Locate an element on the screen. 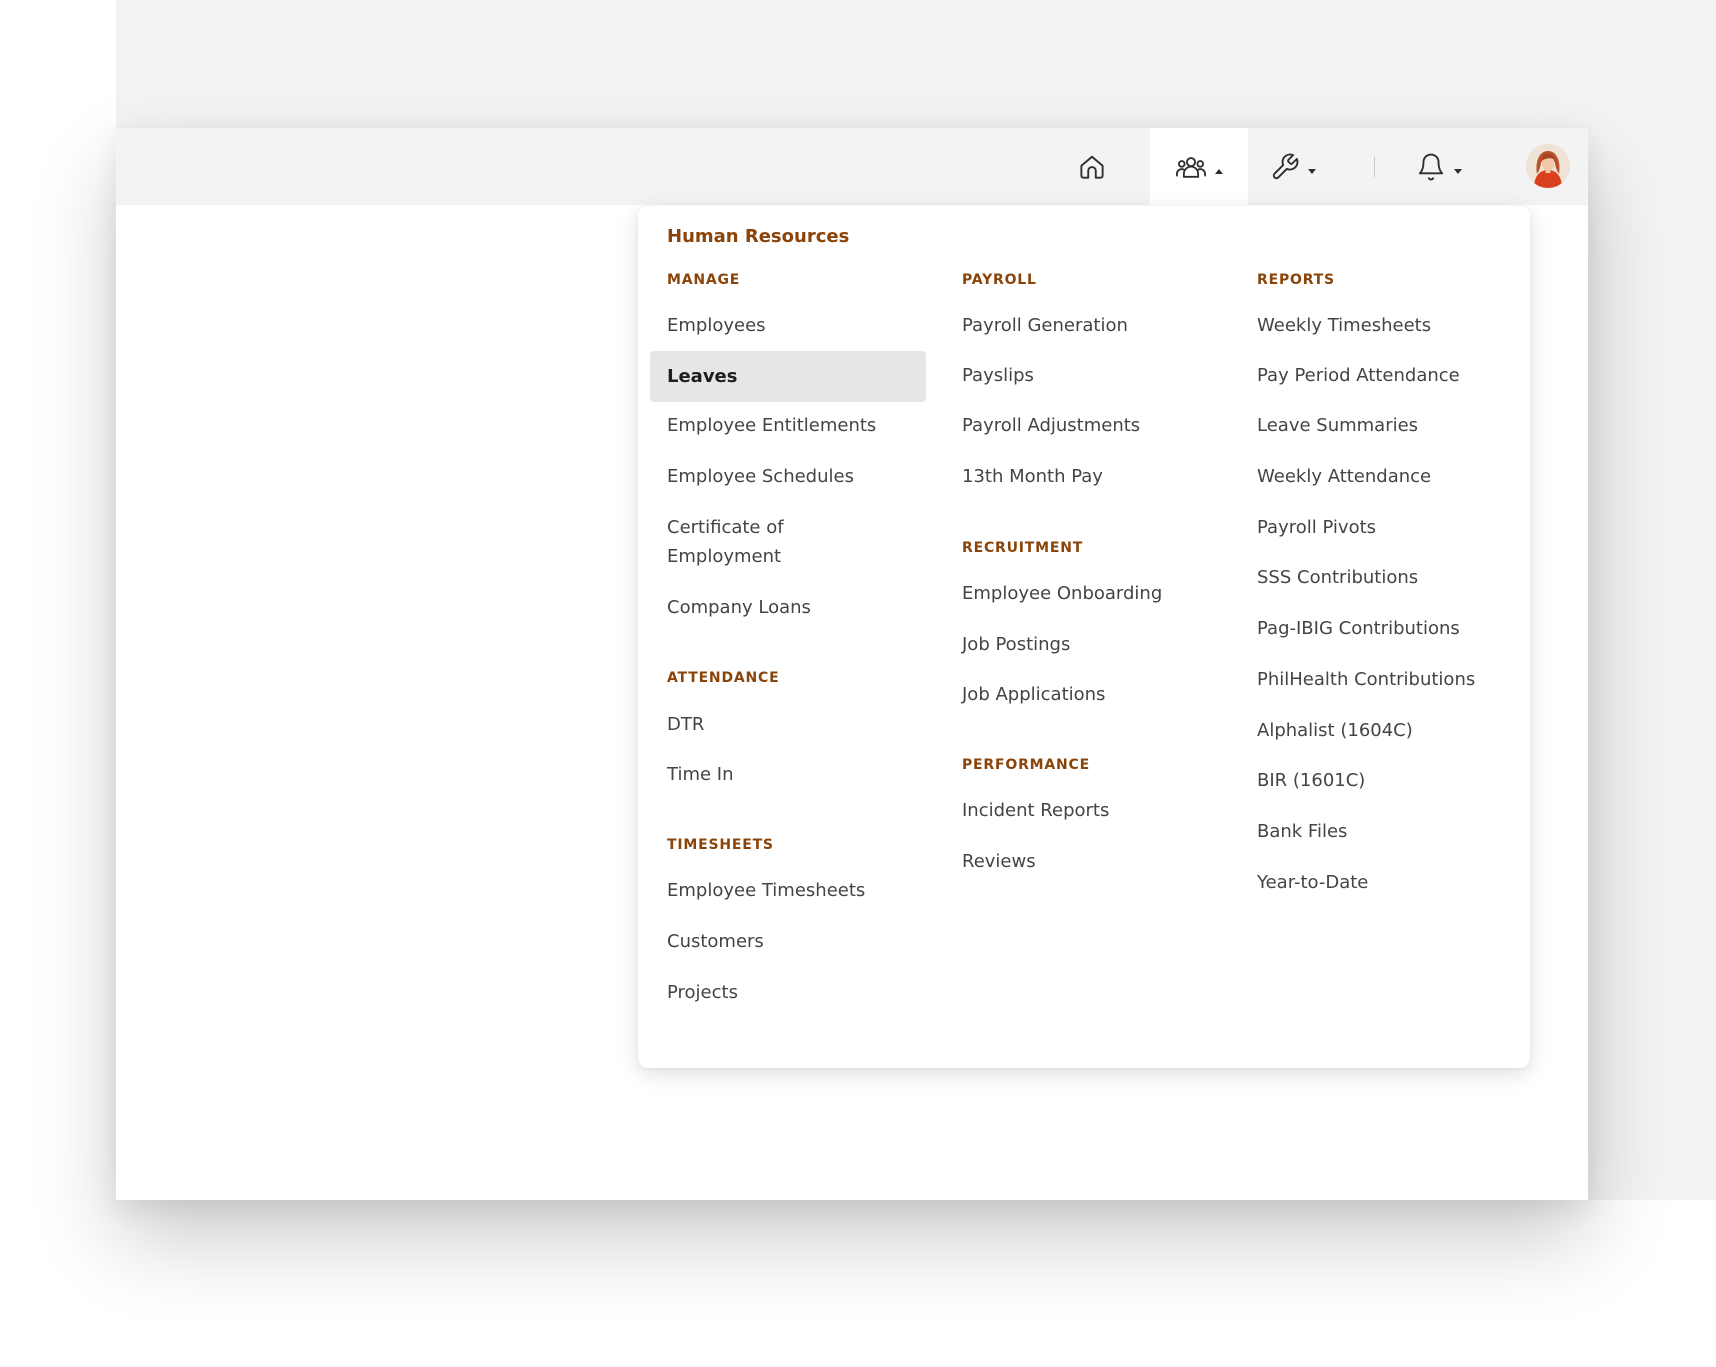 The width and height of the screenshot is (1716, 1367). bell-icon is located at coordinates (1431, 167).